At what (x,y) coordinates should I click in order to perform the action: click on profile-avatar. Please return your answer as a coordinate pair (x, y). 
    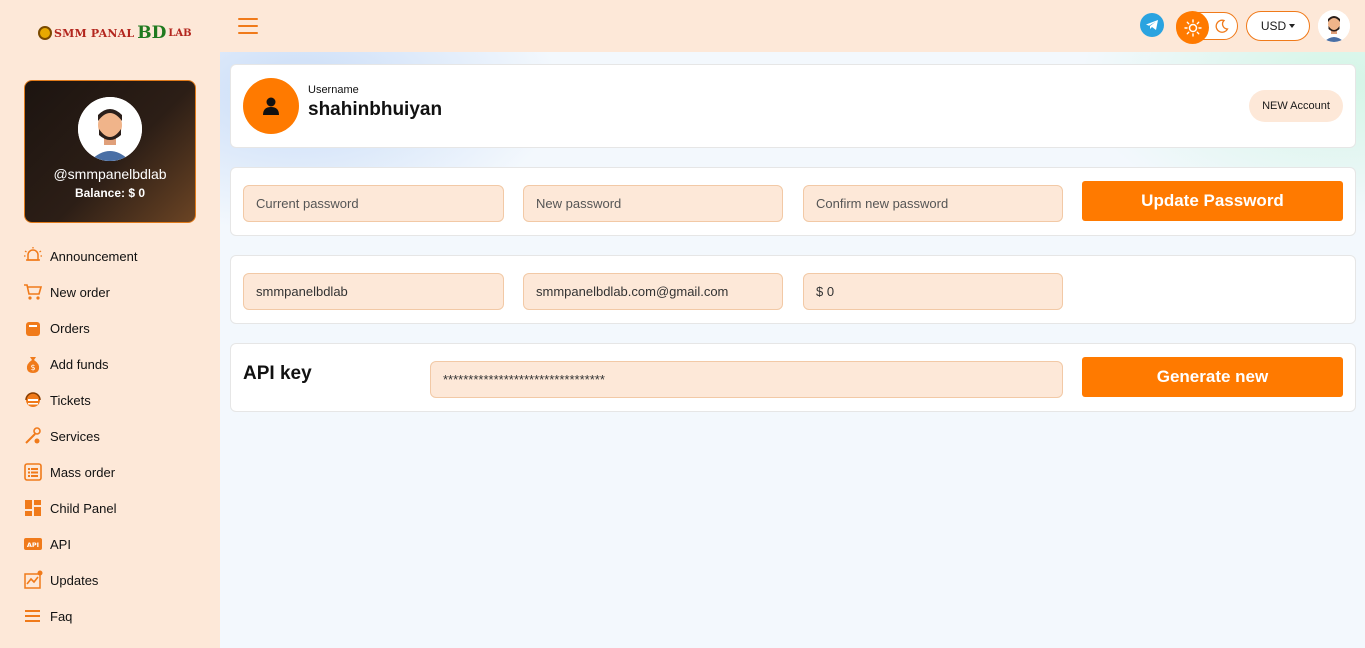
    Looking at the image, I should click on (110, 129).